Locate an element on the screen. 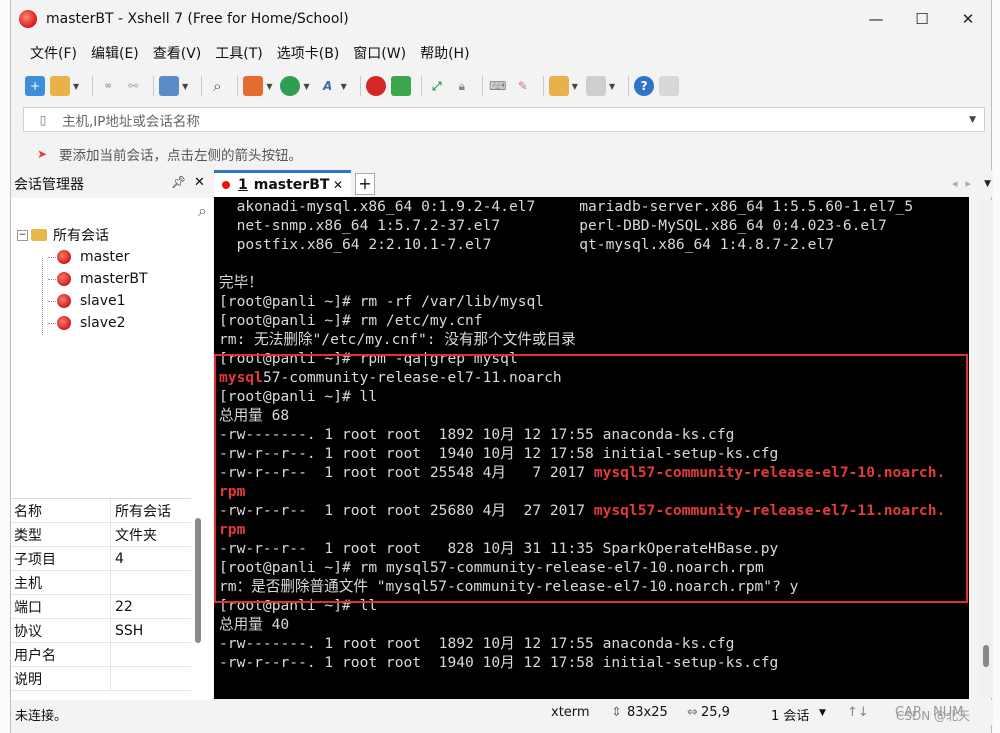  properties-icon is located at coordinates (169, 86).